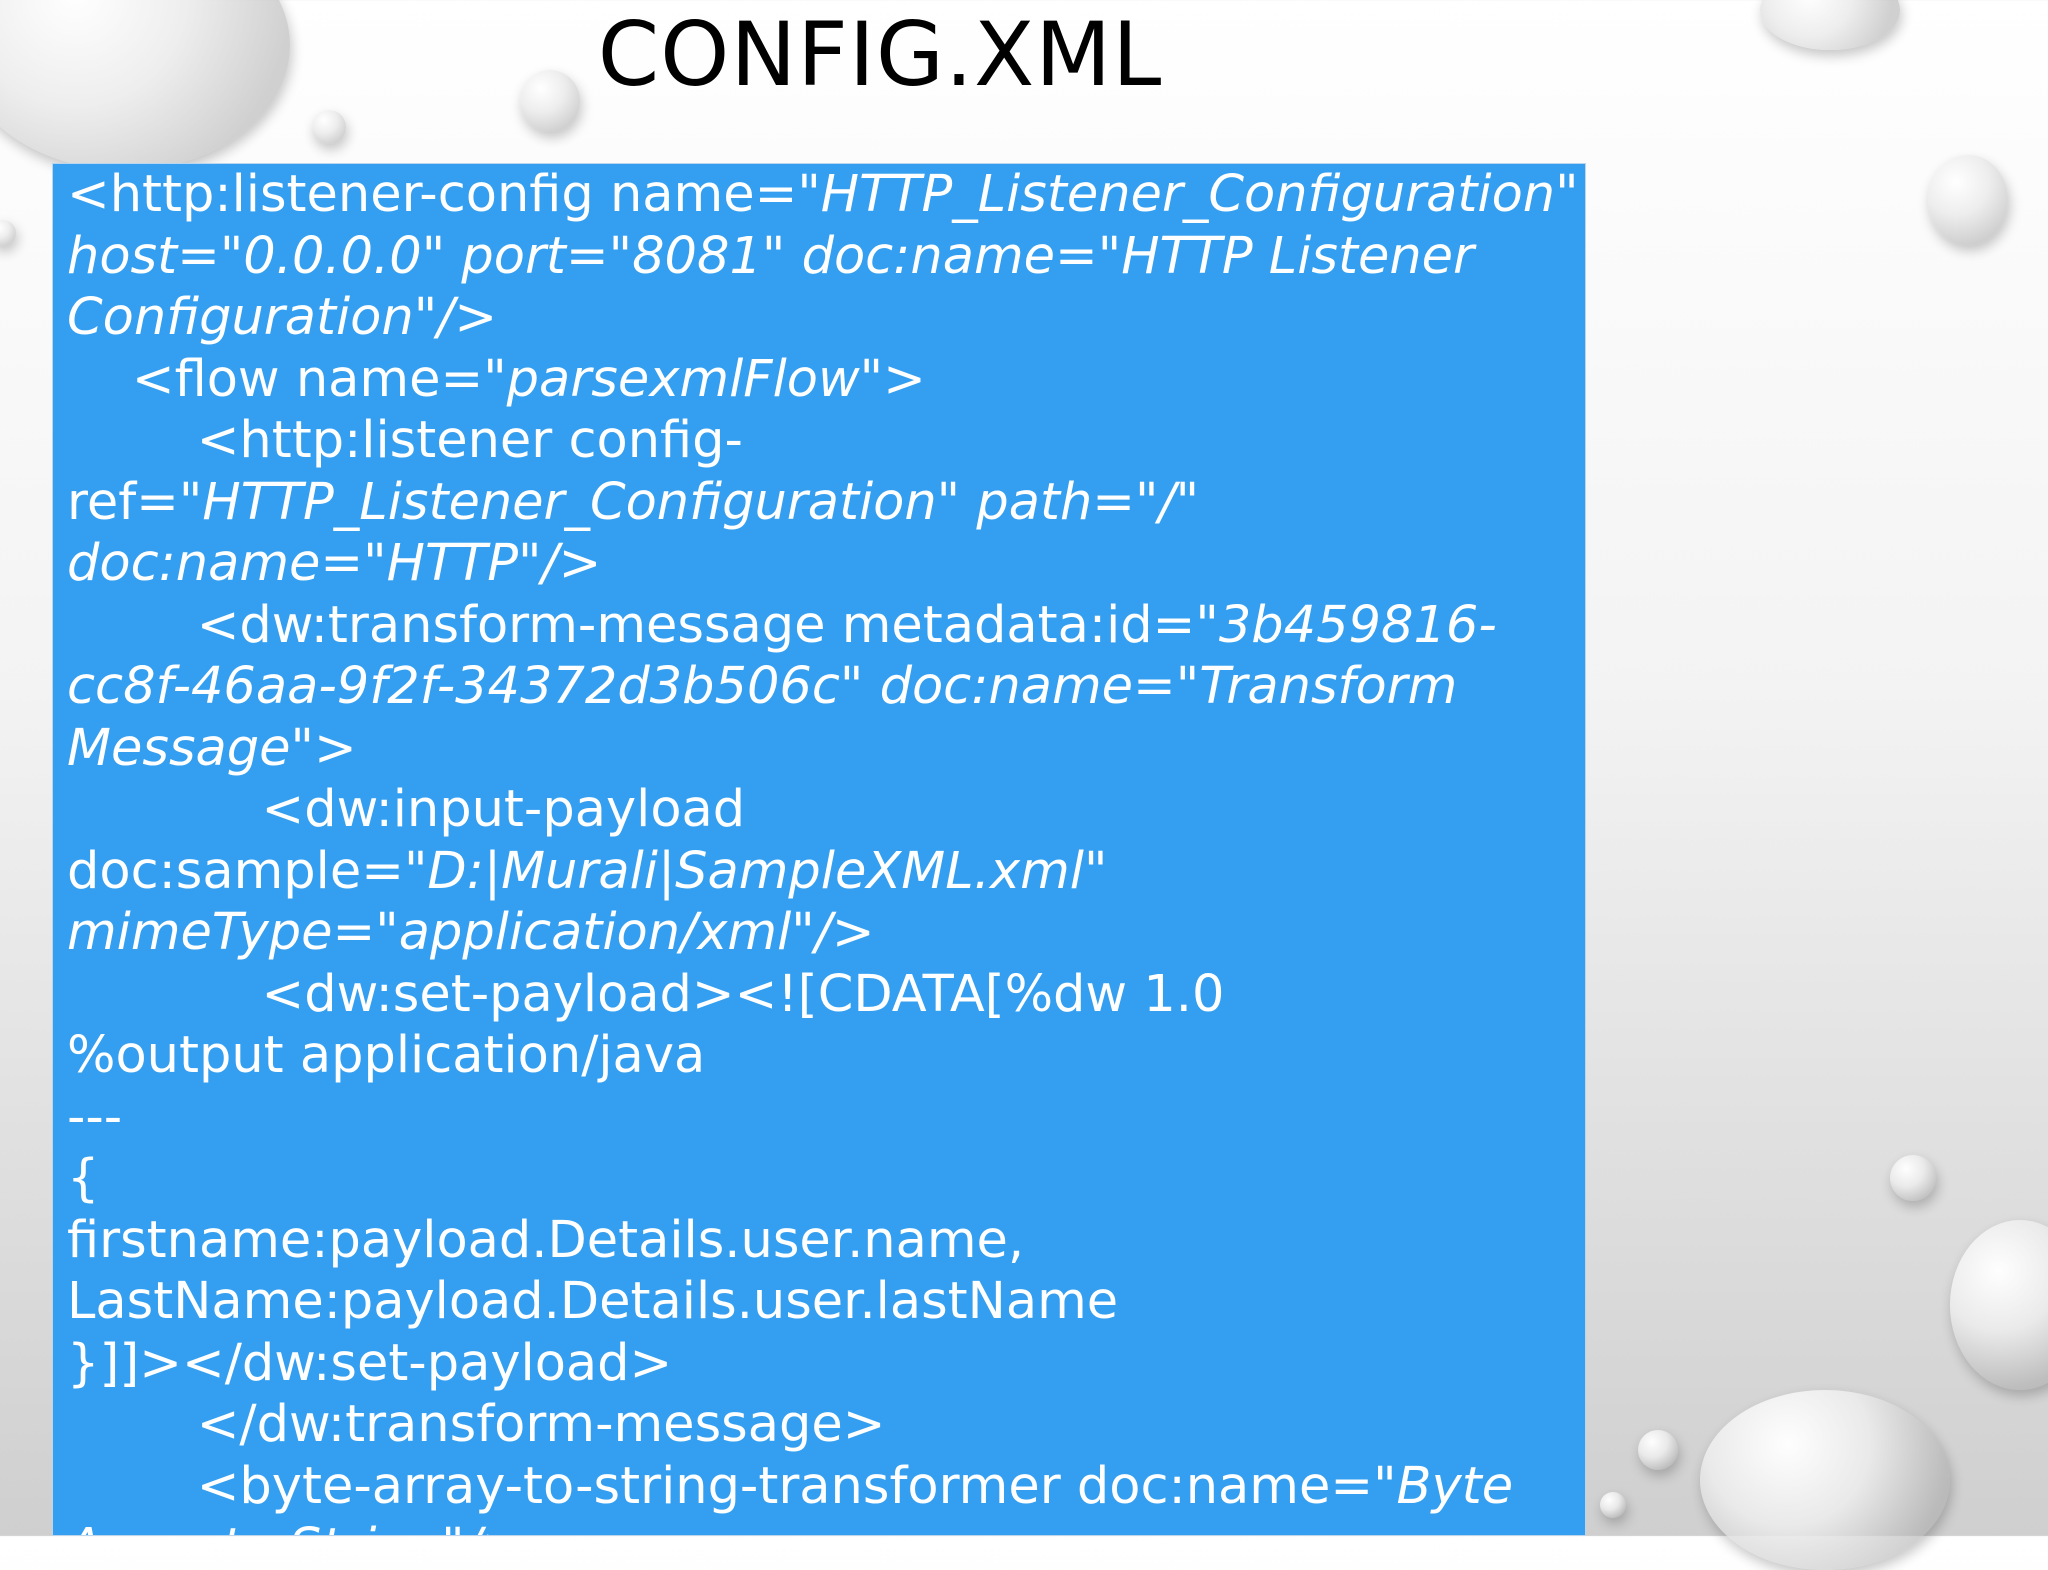 The height and width of the screenshot is (1570, 2048). I want to click on code-segment: Message">, so click(212, 748).